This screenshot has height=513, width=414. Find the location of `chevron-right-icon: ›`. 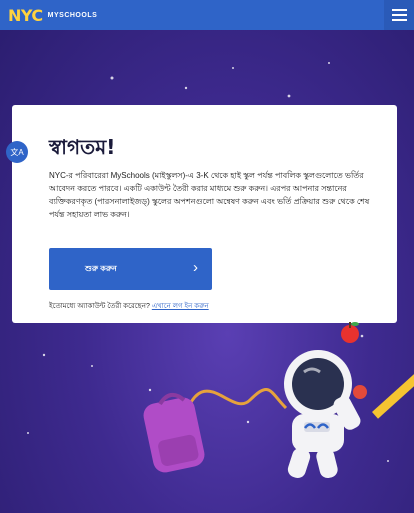

chevron-right-icon: › is located at coordinates (195, 267).